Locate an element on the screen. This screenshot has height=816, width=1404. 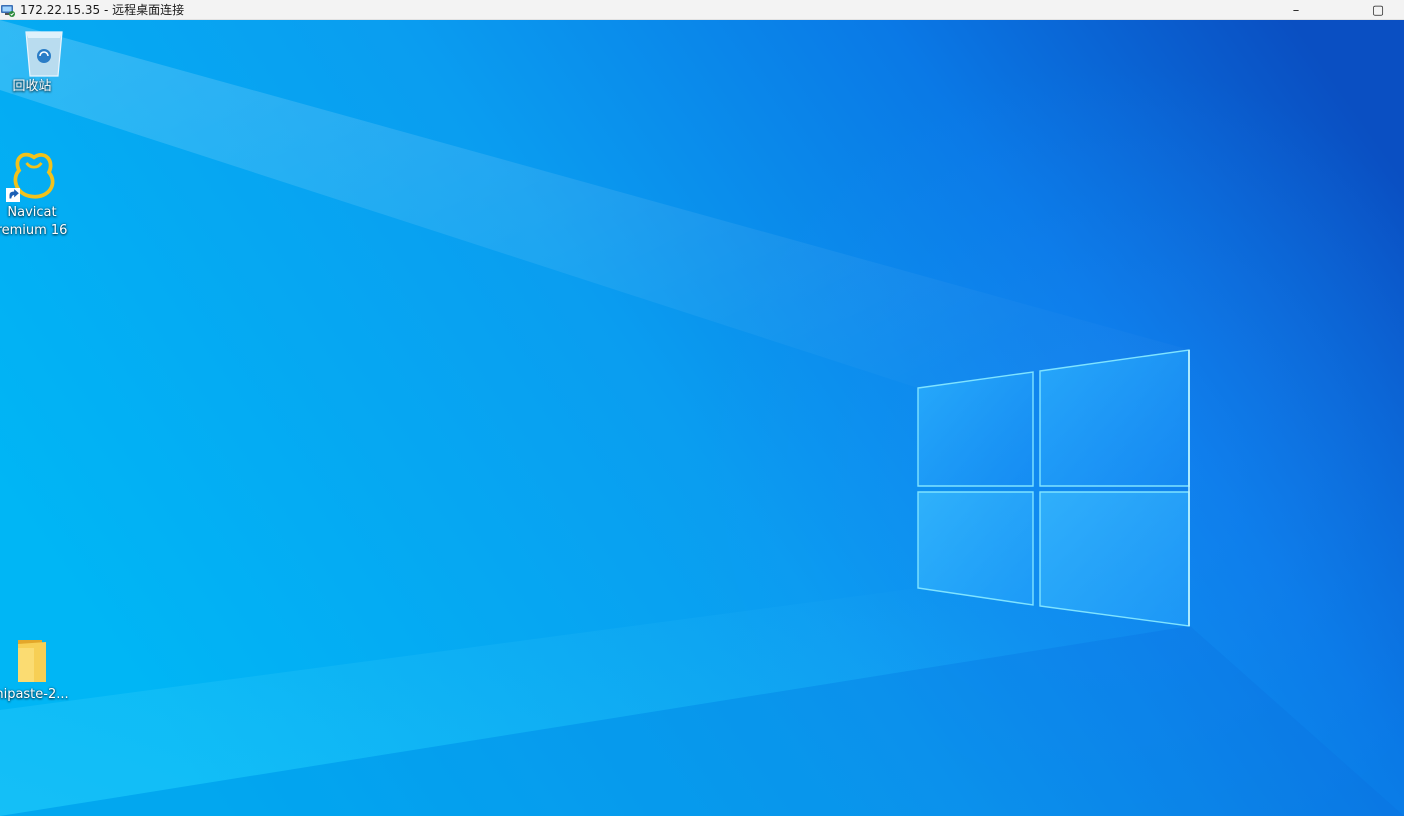
maximize-icon: ▢ is located at coordinates (1378, 10).